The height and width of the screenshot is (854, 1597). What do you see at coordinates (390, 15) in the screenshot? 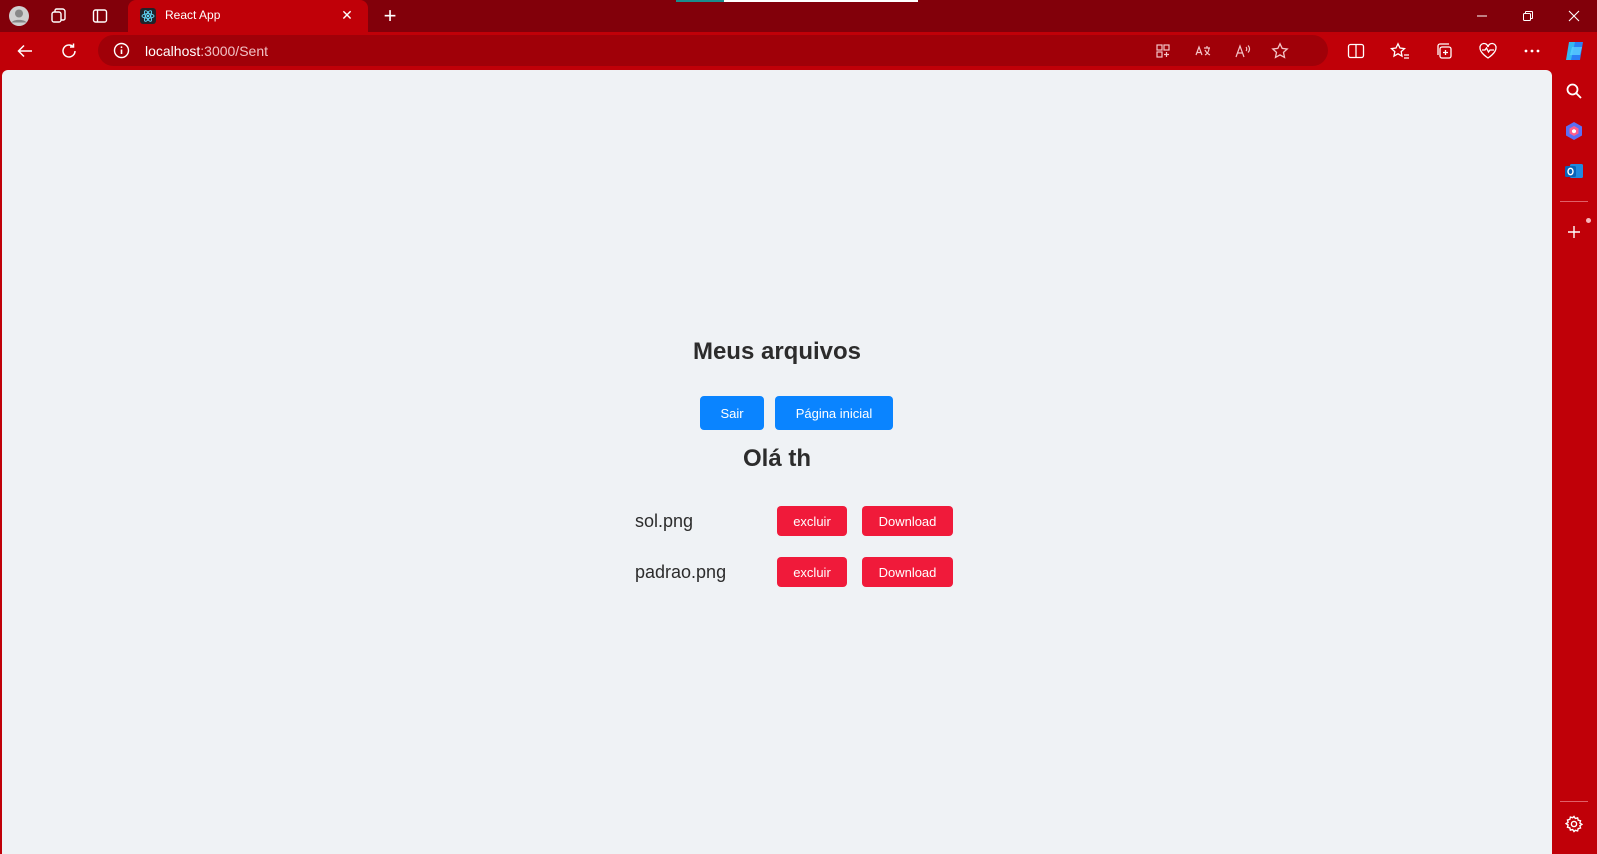
I see `new-tab-icon: +` at bounding box center [390, 15].